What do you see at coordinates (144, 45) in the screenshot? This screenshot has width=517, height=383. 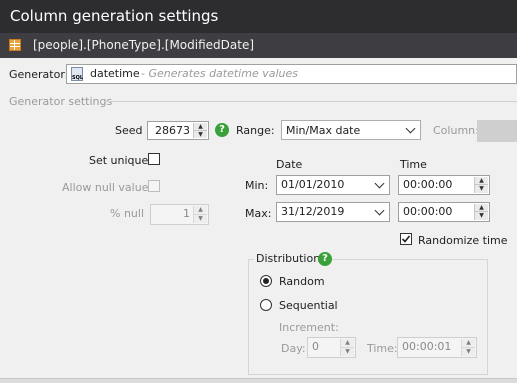 I see `column-path: [people].[PhoneType].[ModifiedDate]` at bounding box center [144, 45].